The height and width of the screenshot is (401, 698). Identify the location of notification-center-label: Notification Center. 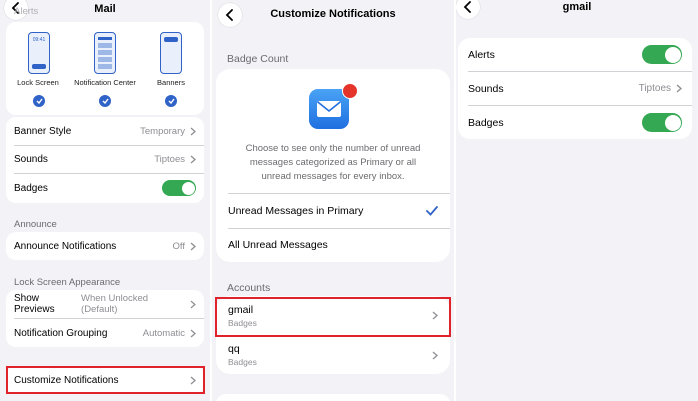
(105, 82).